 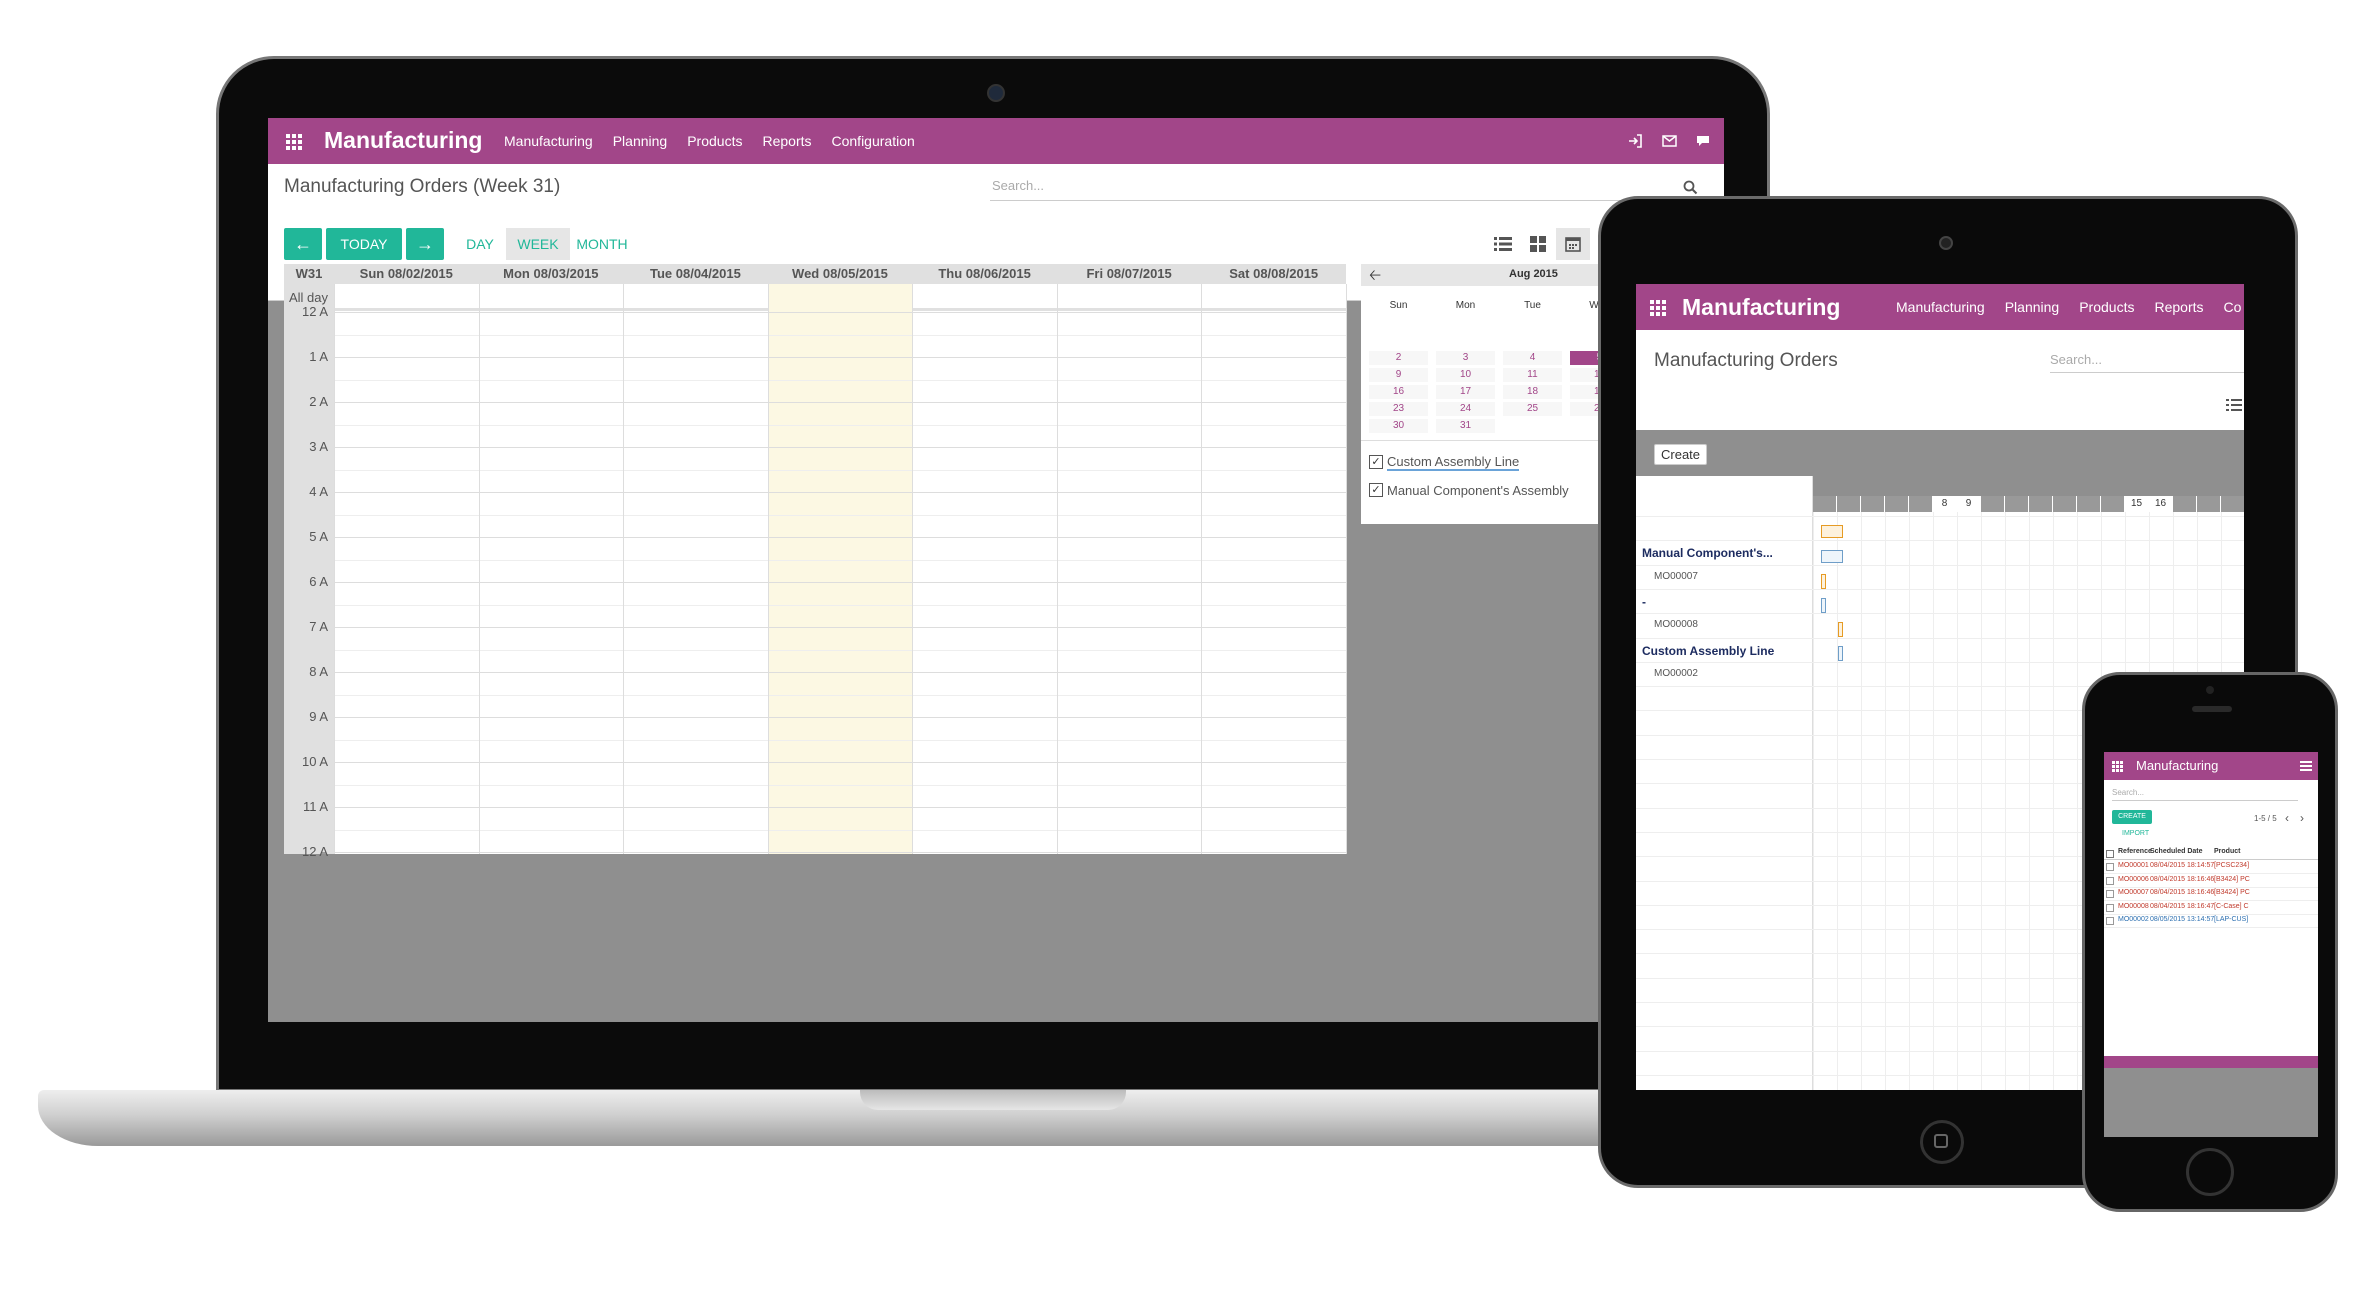 What do you see at coordinates (2133, 892) in the screenshot?
I see `table-cell: MO00007` at bounding box center [2133, 892].